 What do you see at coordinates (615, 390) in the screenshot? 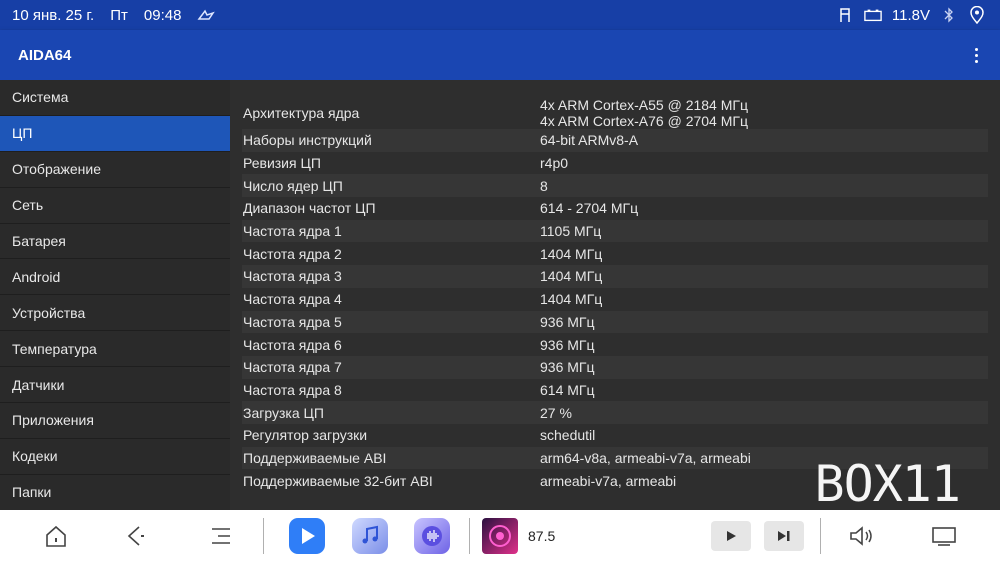
I see `info-row: Частота ядра 8 614 МГц` at bounding box center [615, 390].